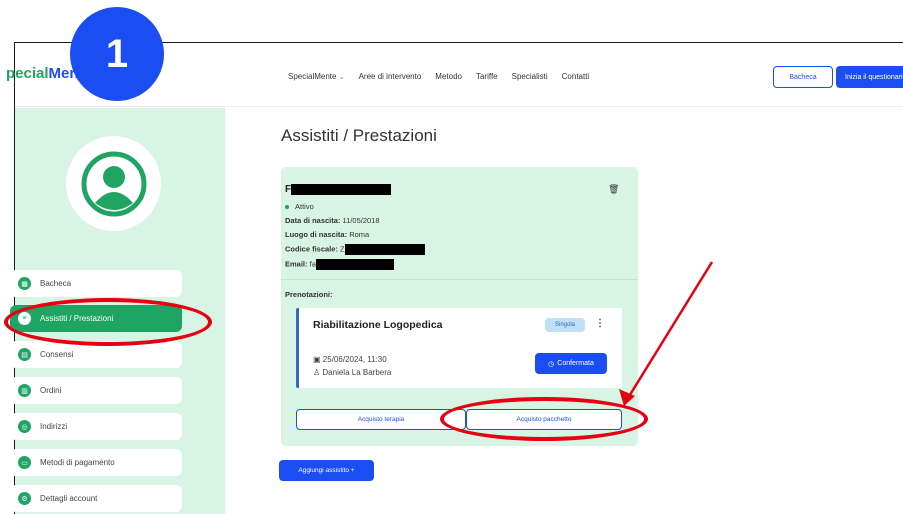 Image resolution: width=903 pixels, height=514 pixels. I want to click on birth-place-label: Luogo di nascita:, so click(316, 234).